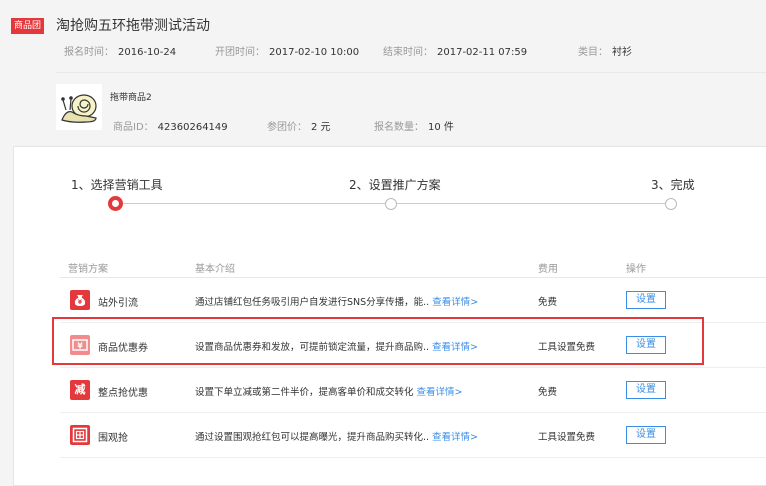 Image resolution: width=766 pixels, height=486 pixels. What do you see at coordinates (113, 438) in the screenshot?
I see `row-name: 围观抢` at bounding box center [113, 438].